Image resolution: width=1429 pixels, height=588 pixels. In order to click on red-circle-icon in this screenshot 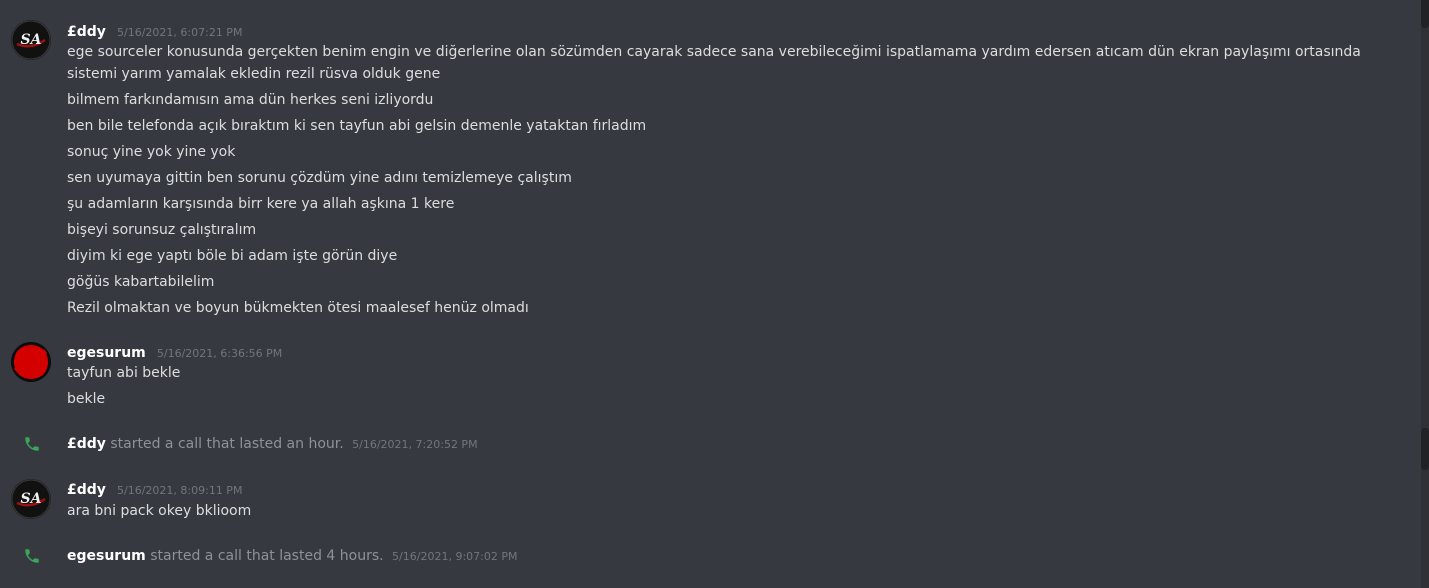, I will do `click(31, 362)`.